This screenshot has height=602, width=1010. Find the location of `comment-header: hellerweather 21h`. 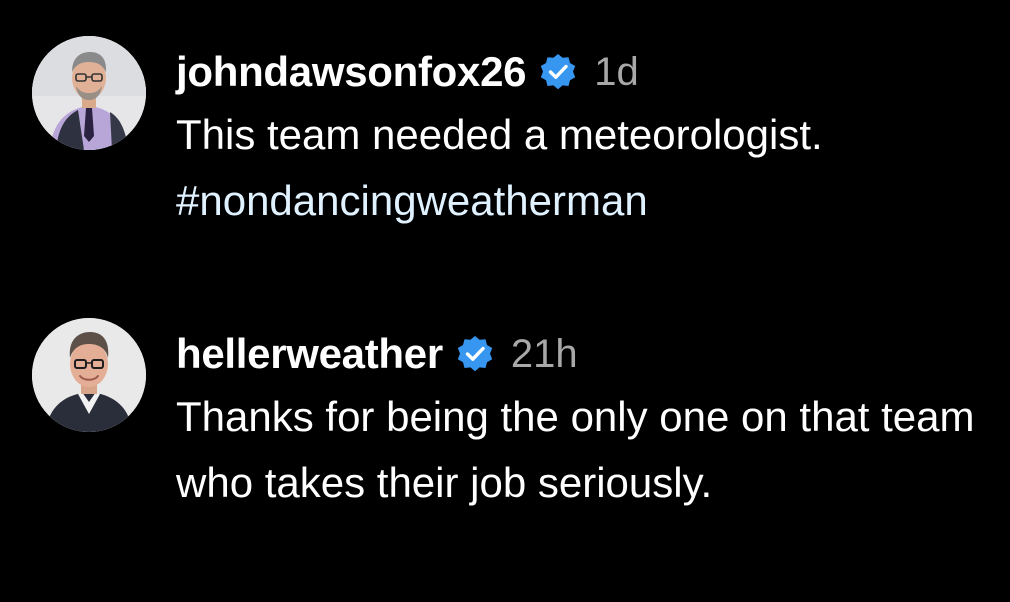

comment-header: hellerweather 21h is located at coordinates (586, 354).